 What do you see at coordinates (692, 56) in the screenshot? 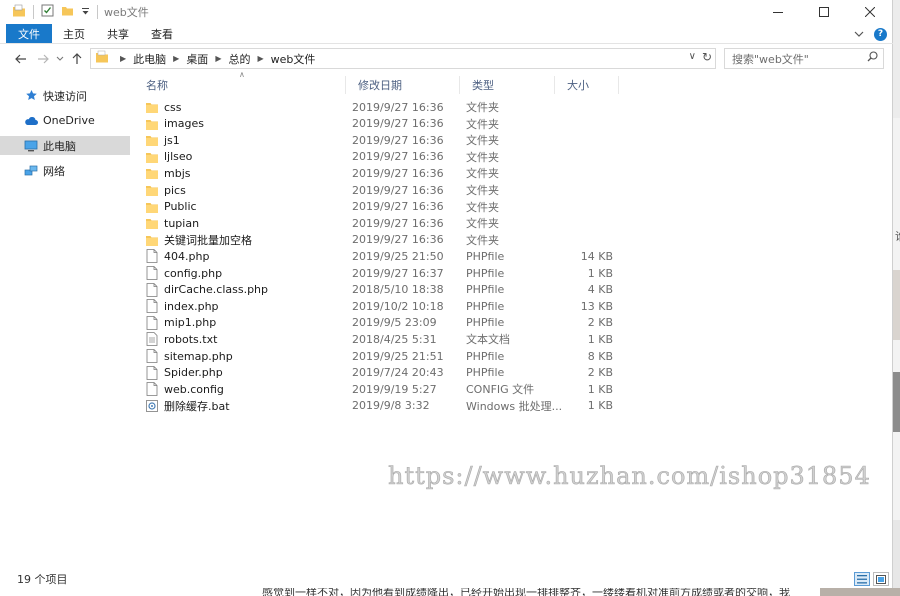
I see `chevron-down-icon: ∨` at bounding box center [692, 56].